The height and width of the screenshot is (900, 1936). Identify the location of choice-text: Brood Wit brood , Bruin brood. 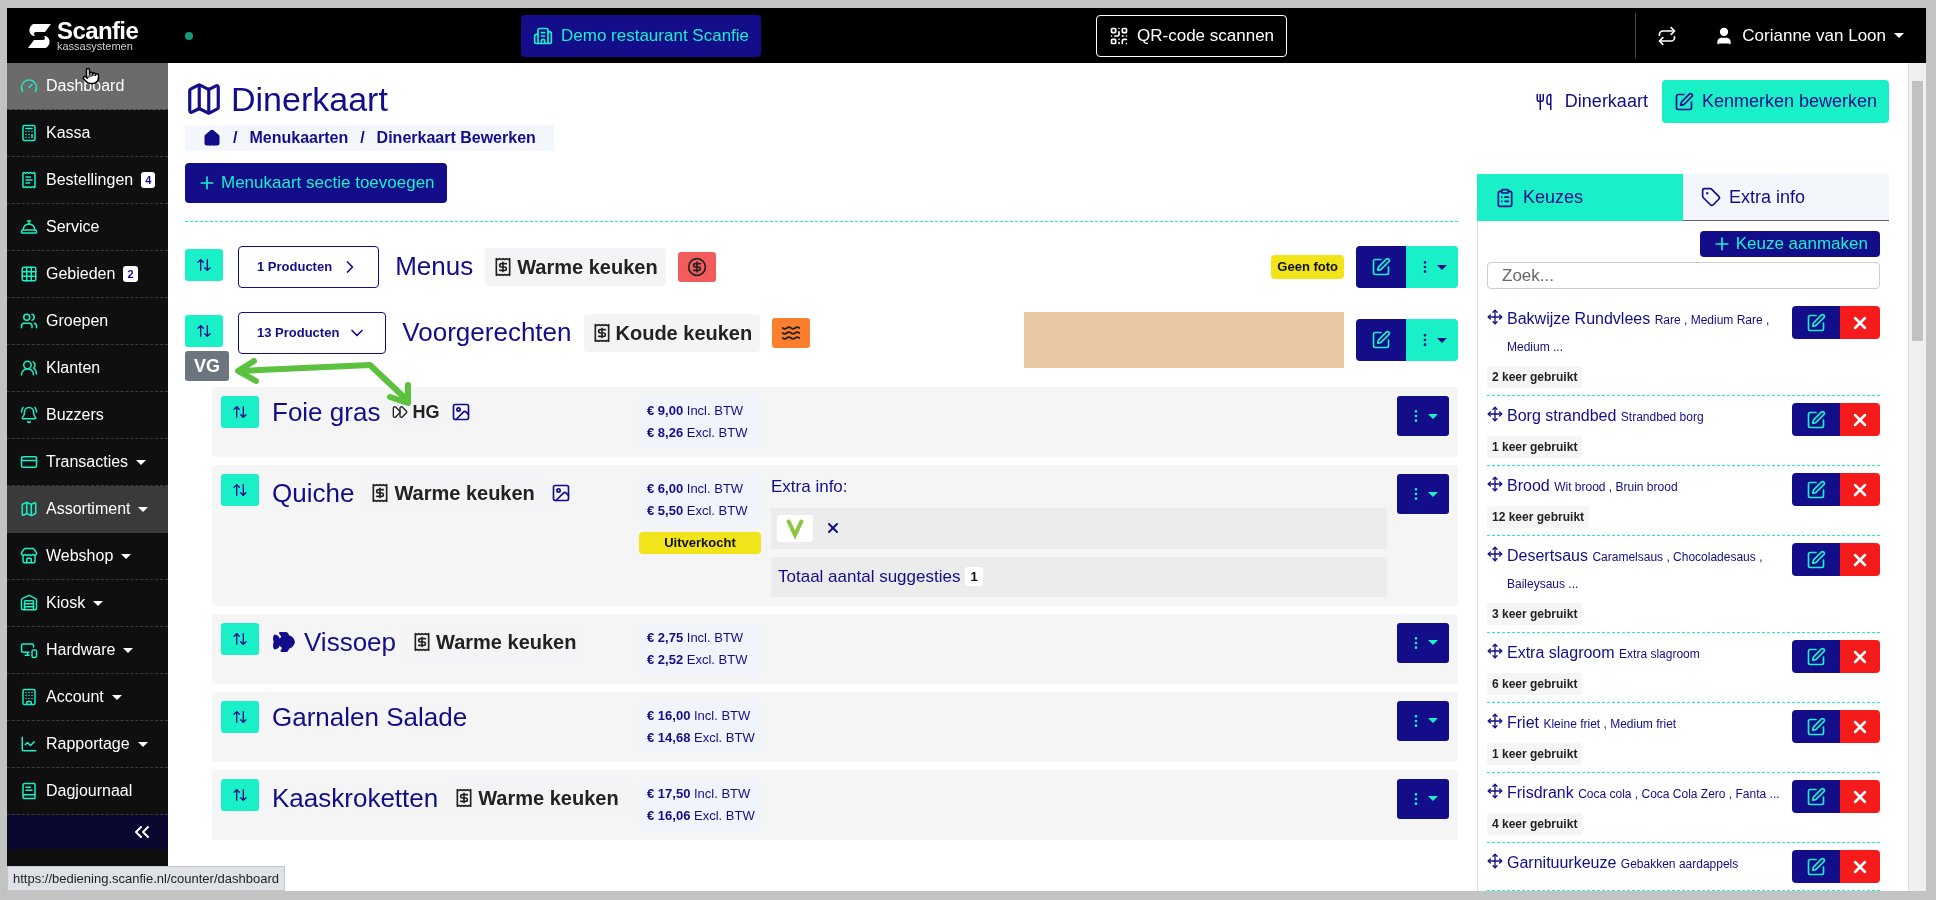
(1592, 486).